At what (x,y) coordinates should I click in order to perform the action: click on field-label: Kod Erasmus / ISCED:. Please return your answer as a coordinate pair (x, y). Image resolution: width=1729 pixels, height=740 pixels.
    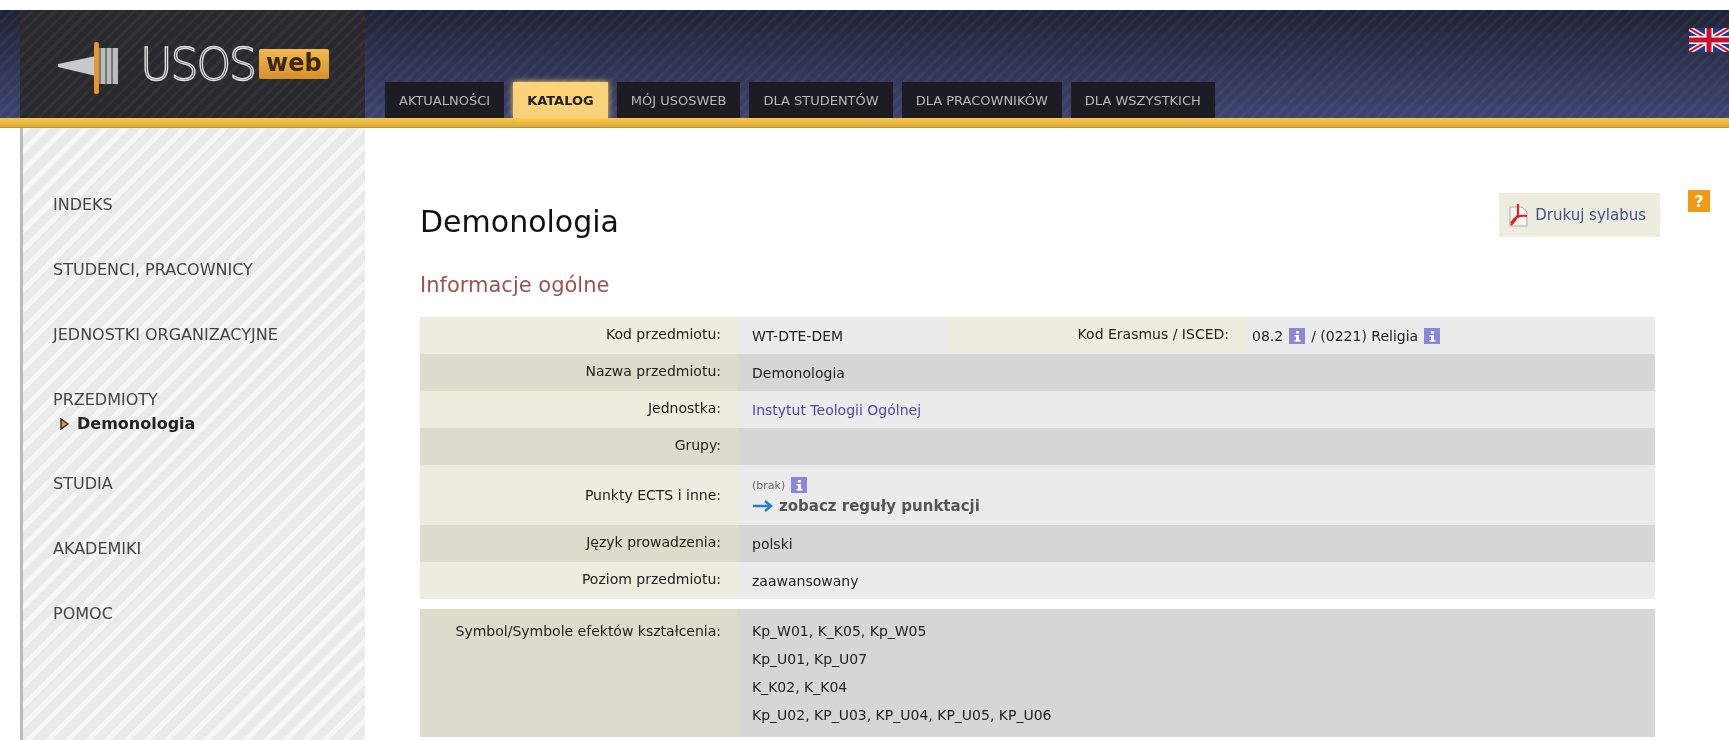
    Looking at the image, I should click on (1096, 335).